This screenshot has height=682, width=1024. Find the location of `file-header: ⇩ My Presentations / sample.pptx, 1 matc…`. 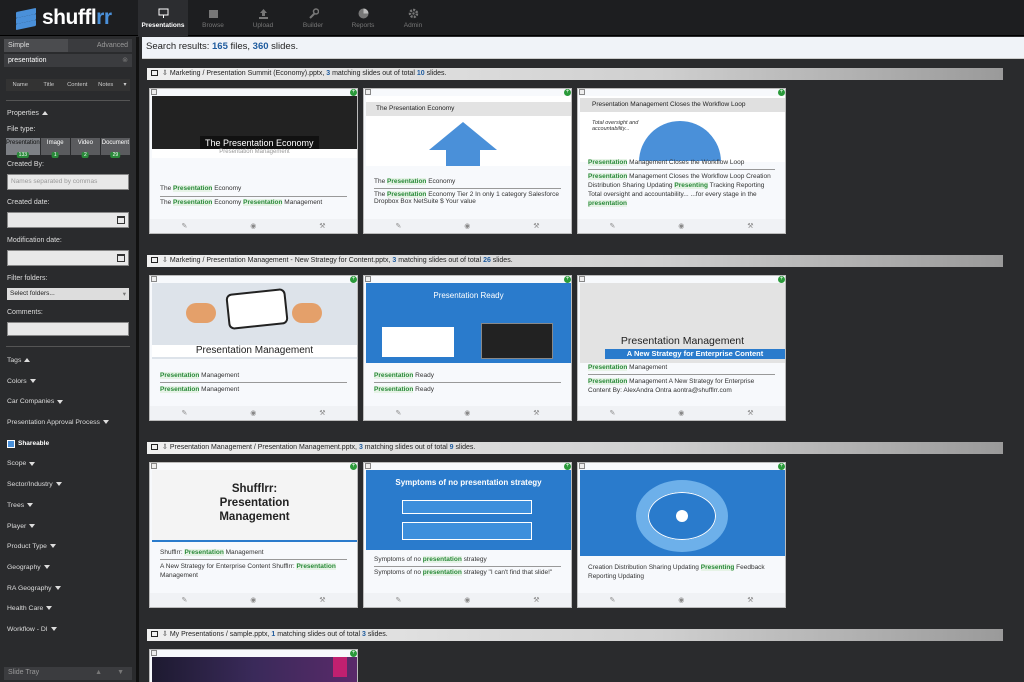

file-header: ⇩ My Presentations / sample.pptx, 1 matc… is located at coordinates (575, 635).